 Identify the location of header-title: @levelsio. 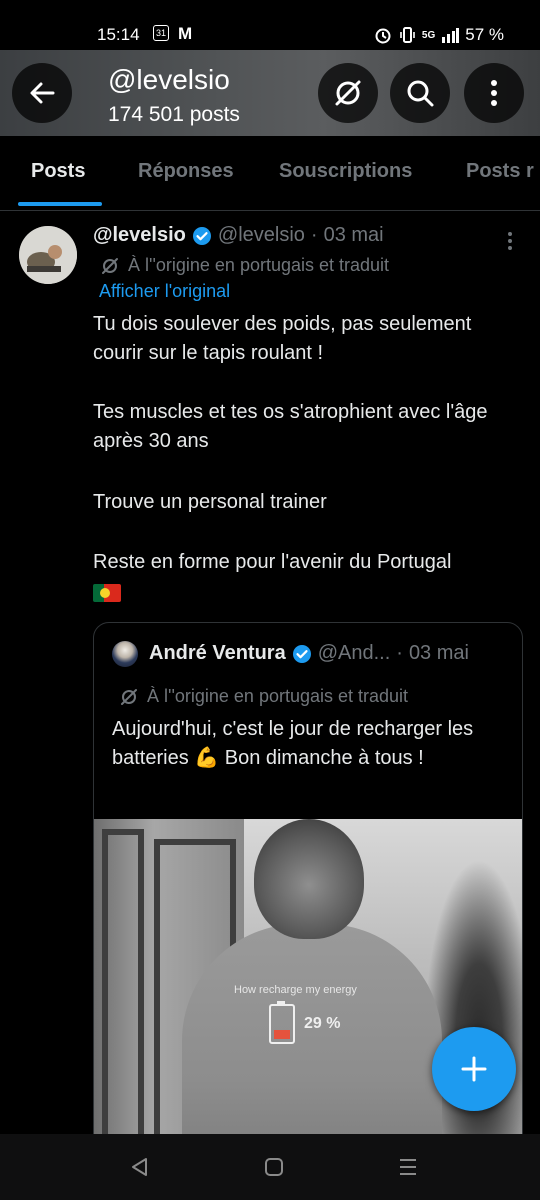
(169, 79).